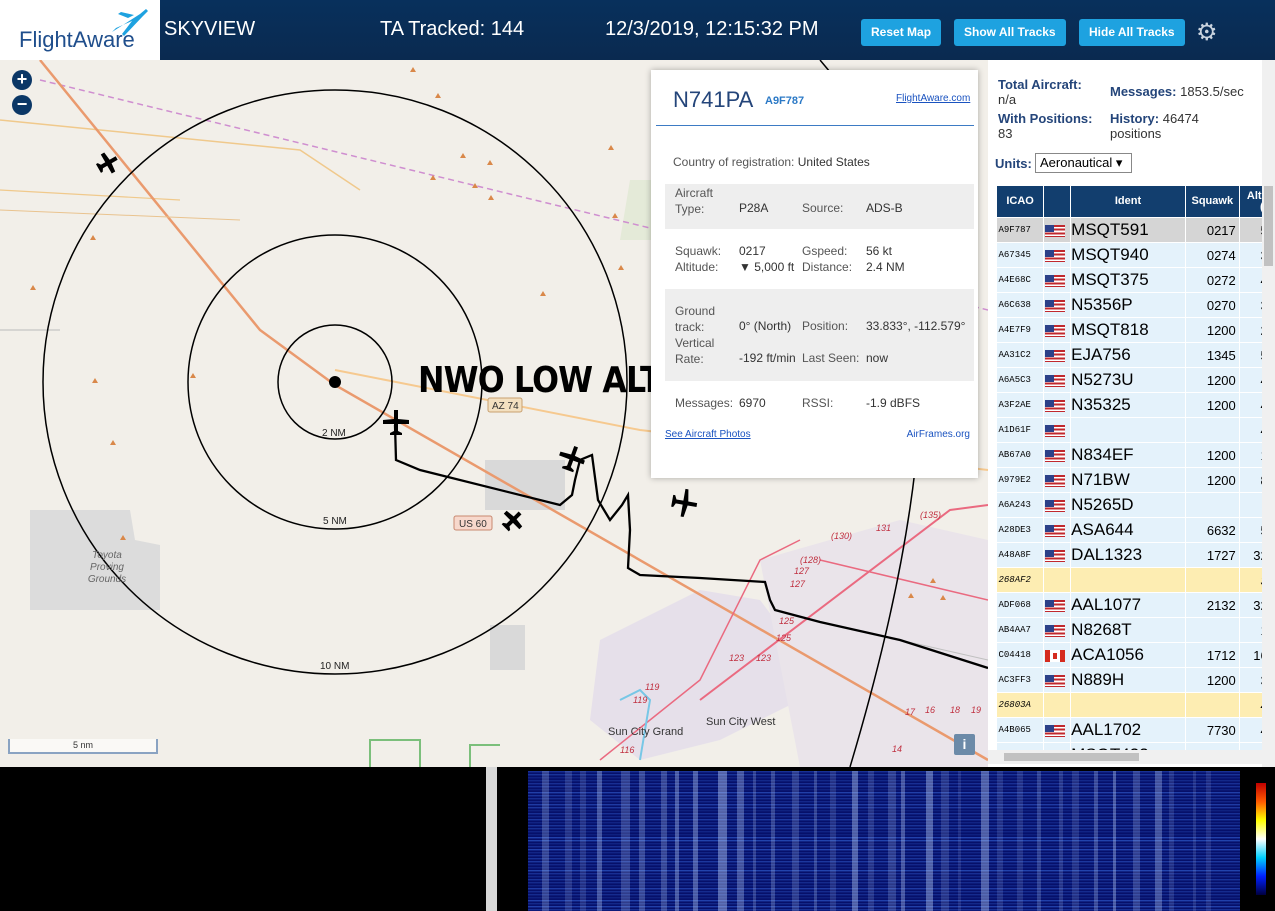 The height and width of the screenshot is (911, 1275). What do you see at coordinates (1020, 380) in the screenshot?
I see `cell-icao: A6A5C3` at bounding box center [1020, 380].